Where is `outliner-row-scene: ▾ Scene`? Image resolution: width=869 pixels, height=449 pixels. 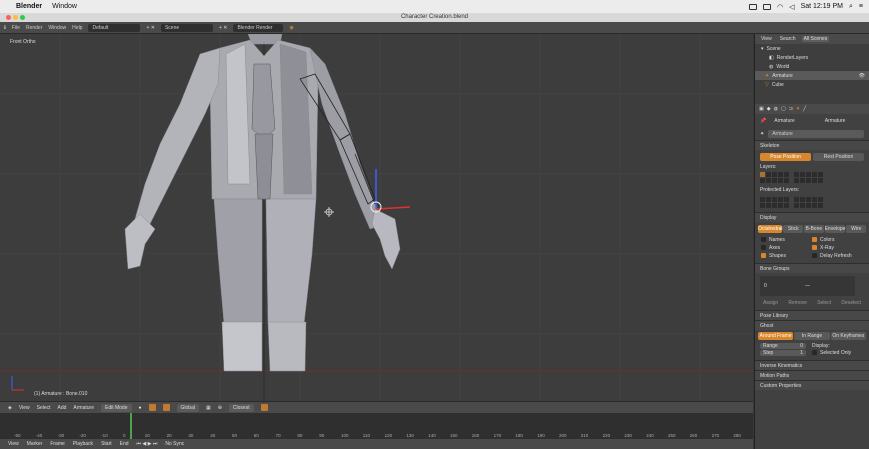 outliner-row-scene: ▾ Scene is located at coordinates (812, 48).